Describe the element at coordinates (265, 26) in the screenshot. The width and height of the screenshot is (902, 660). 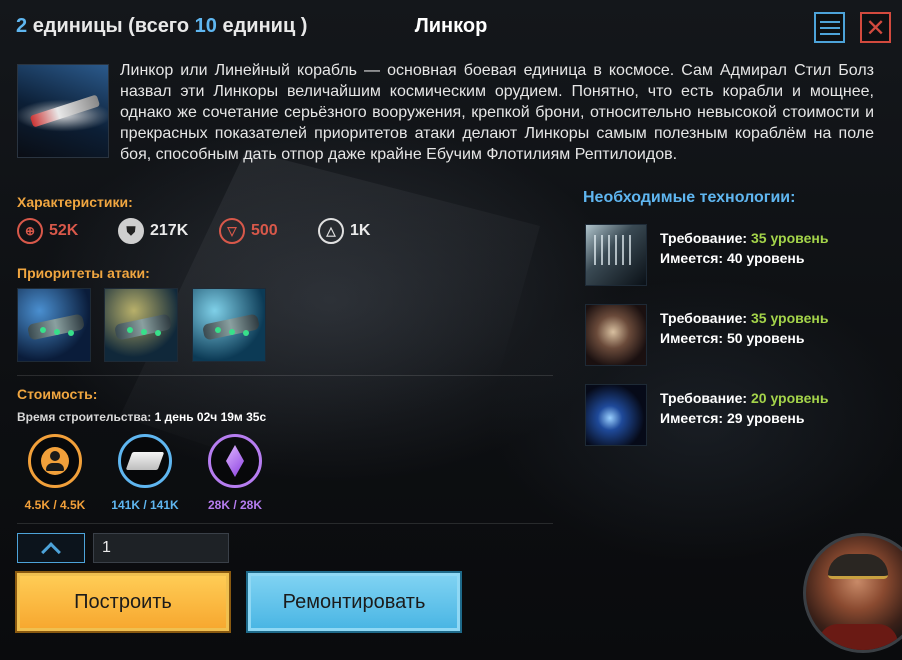
I see `units-suffix: единиц )` at that location.